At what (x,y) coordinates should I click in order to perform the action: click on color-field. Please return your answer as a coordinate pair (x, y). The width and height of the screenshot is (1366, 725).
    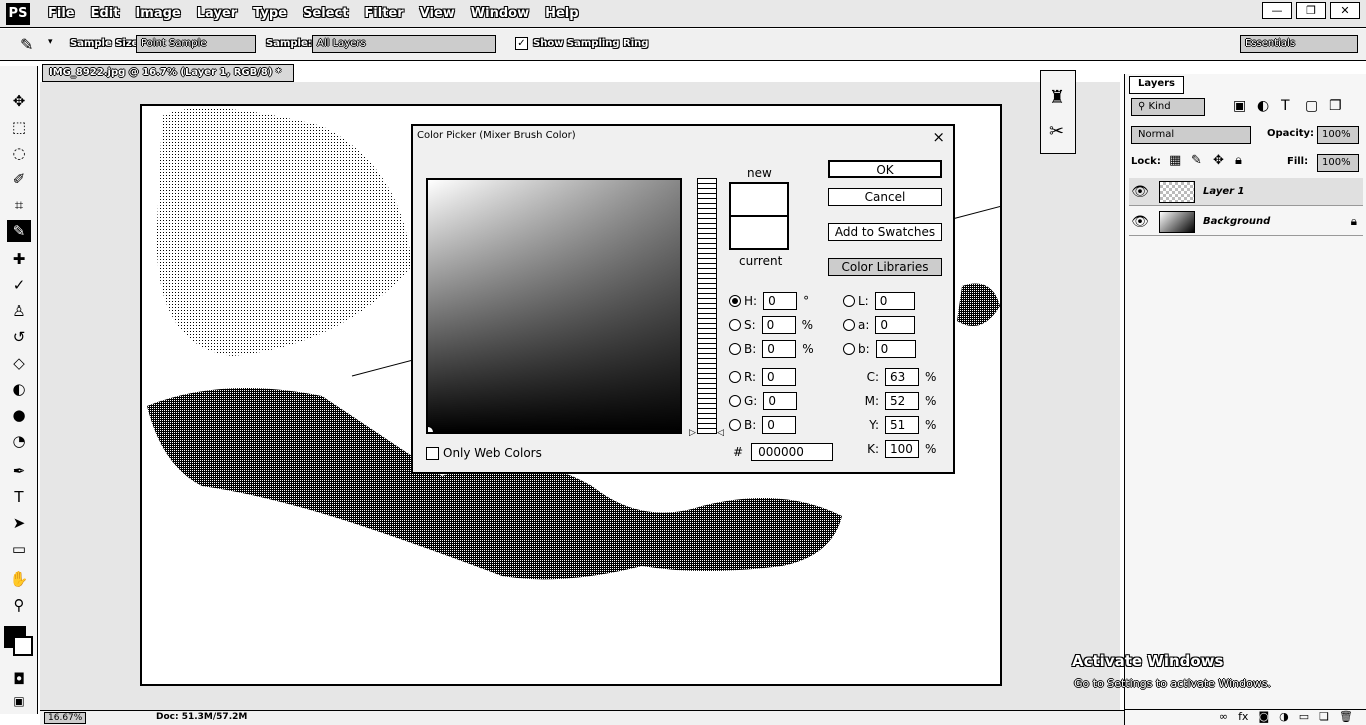
    Looking at the image, I should click on (554, 306).